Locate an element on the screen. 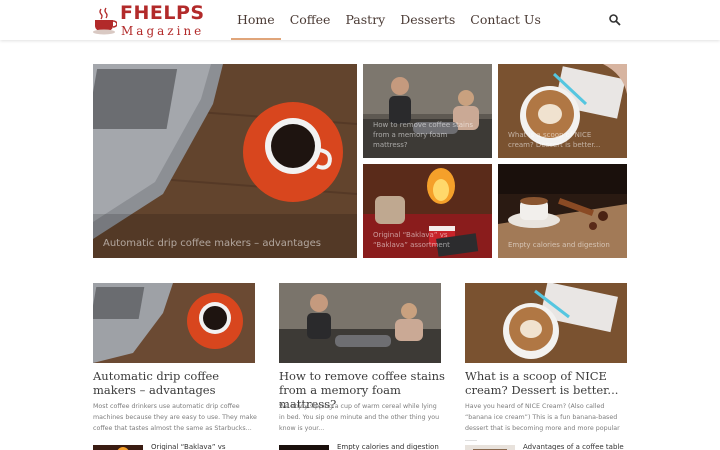 The width and height of the screenshot is (720, 450). small-post-3-image is located at coordinates (490, 447).